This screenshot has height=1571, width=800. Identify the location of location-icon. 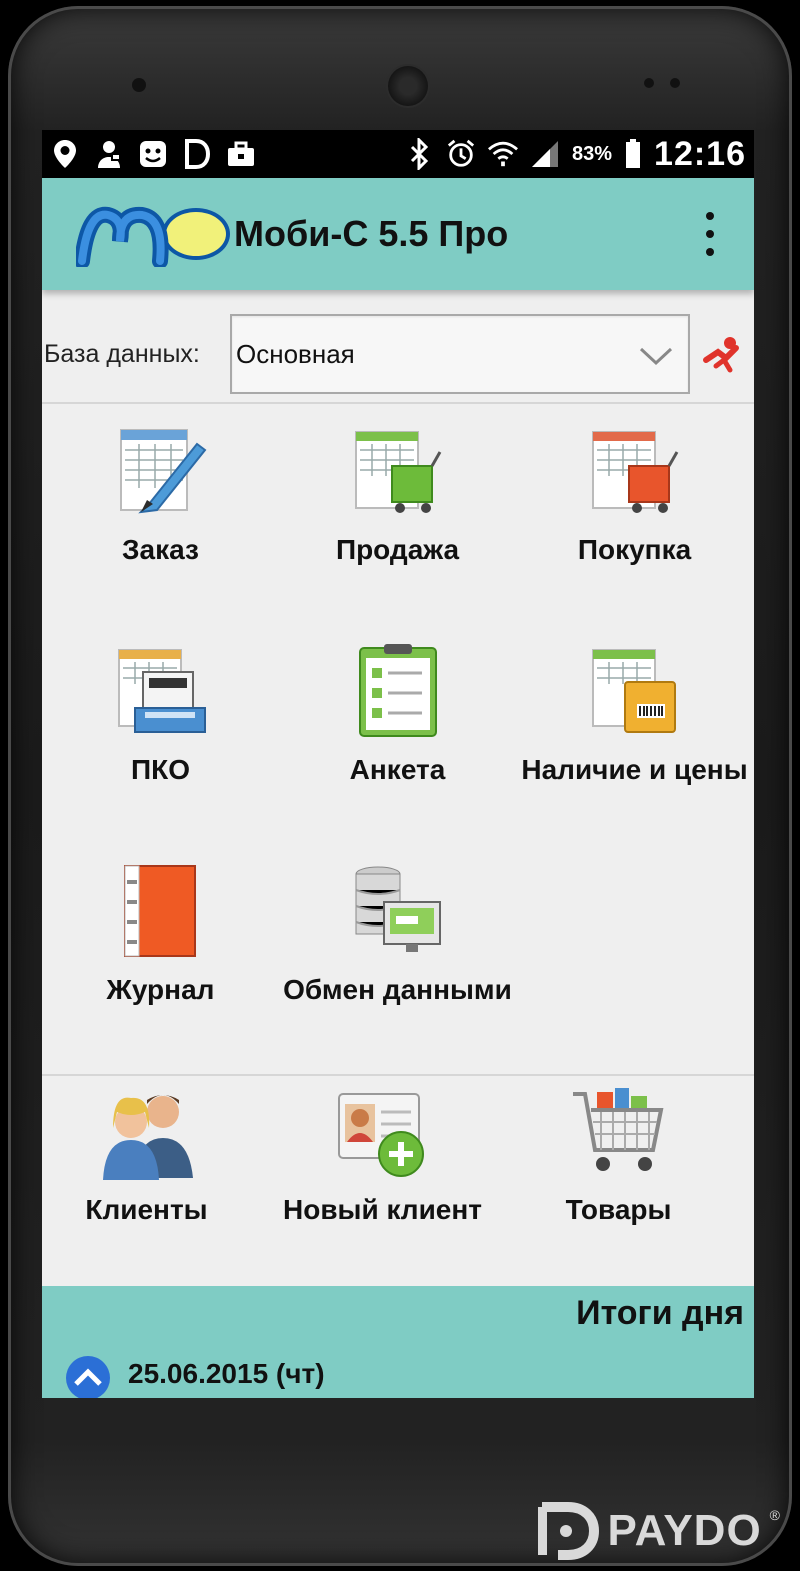
(65, 154).